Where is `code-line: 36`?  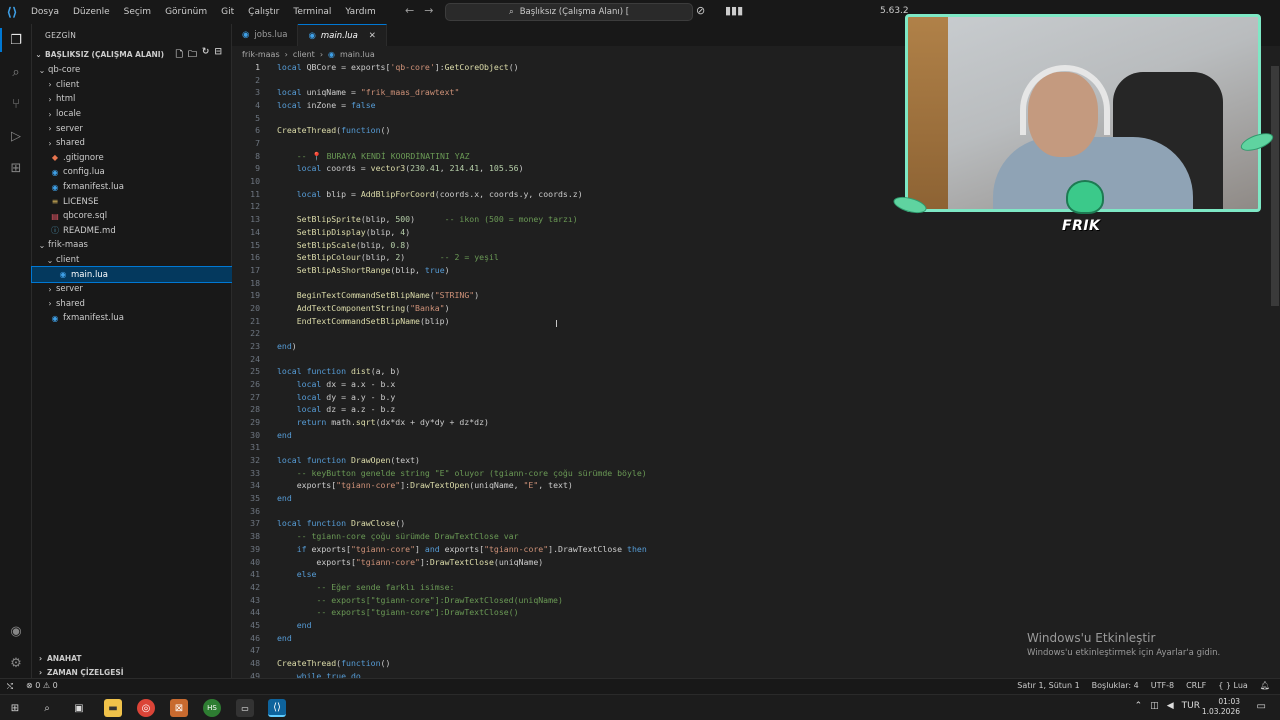 code-line: 36 is located at coordinates (752, 511).